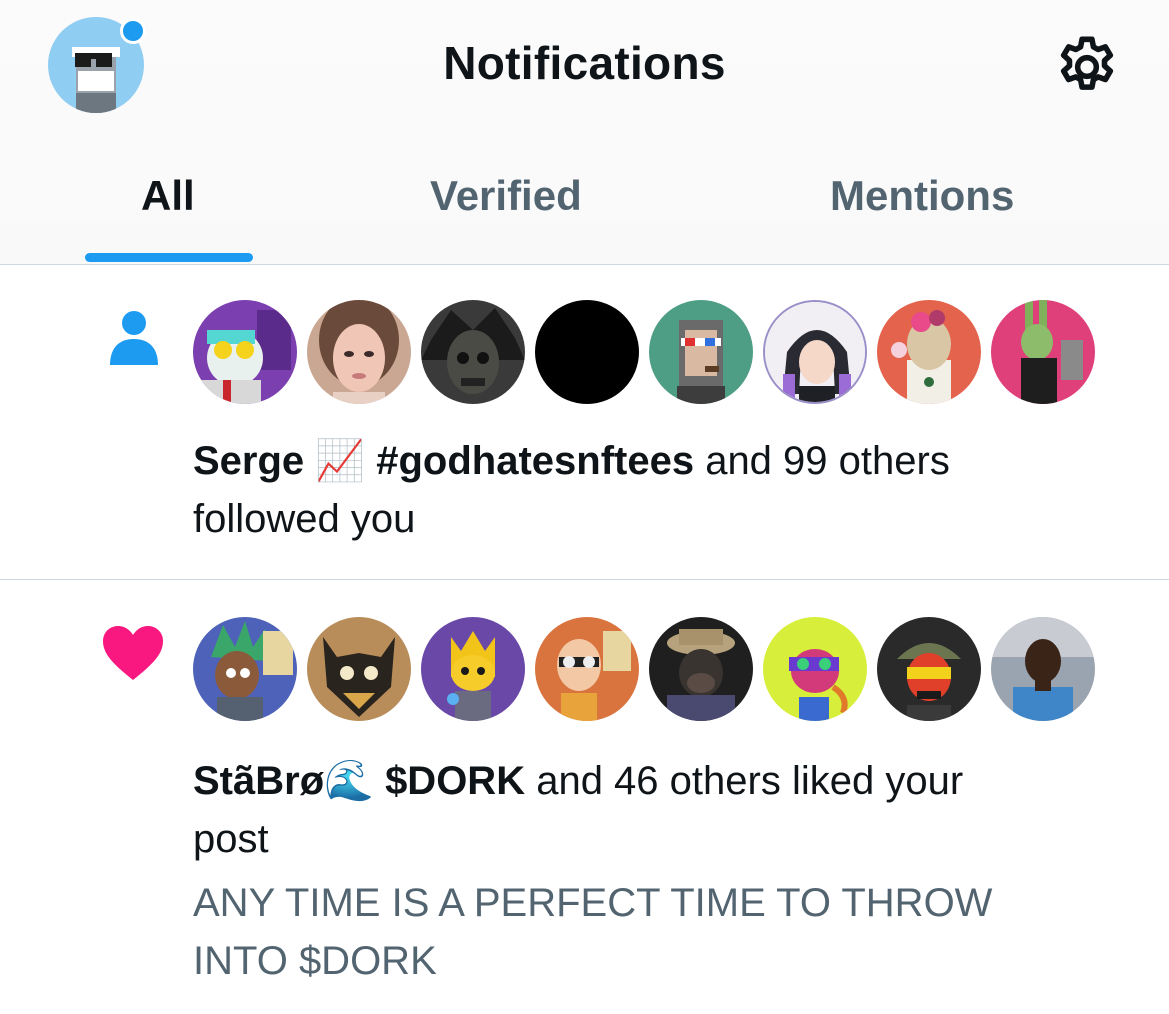  Describe the element at coordinates (283, 781) in the screenshot. I see `user-name: StãBrø🌊` at that location.